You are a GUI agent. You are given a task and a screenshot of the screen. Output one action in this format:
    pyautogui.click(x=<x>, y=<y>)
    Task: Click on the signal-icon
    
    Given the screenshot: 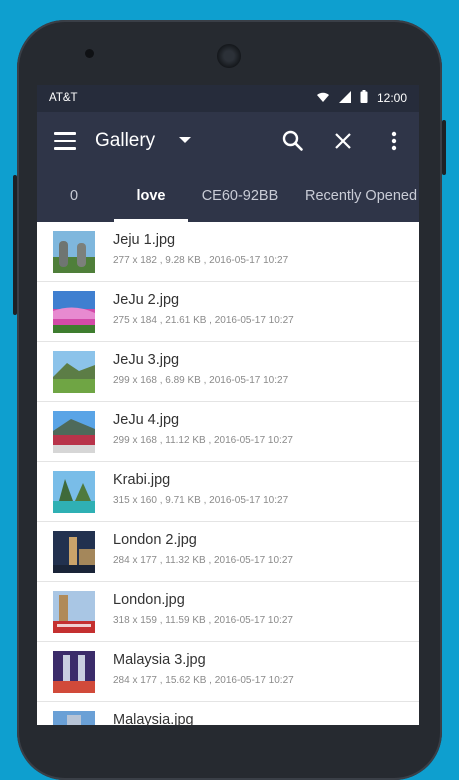 What is the action you would take?
    pyautogui.click(x=344, y=98)
    